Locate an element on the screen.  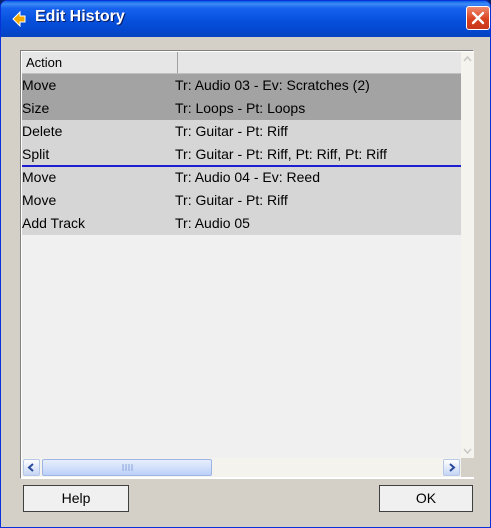
table-row: Delete Tr: Guitar - Pt: Riff is located at coordinates (241, 131).